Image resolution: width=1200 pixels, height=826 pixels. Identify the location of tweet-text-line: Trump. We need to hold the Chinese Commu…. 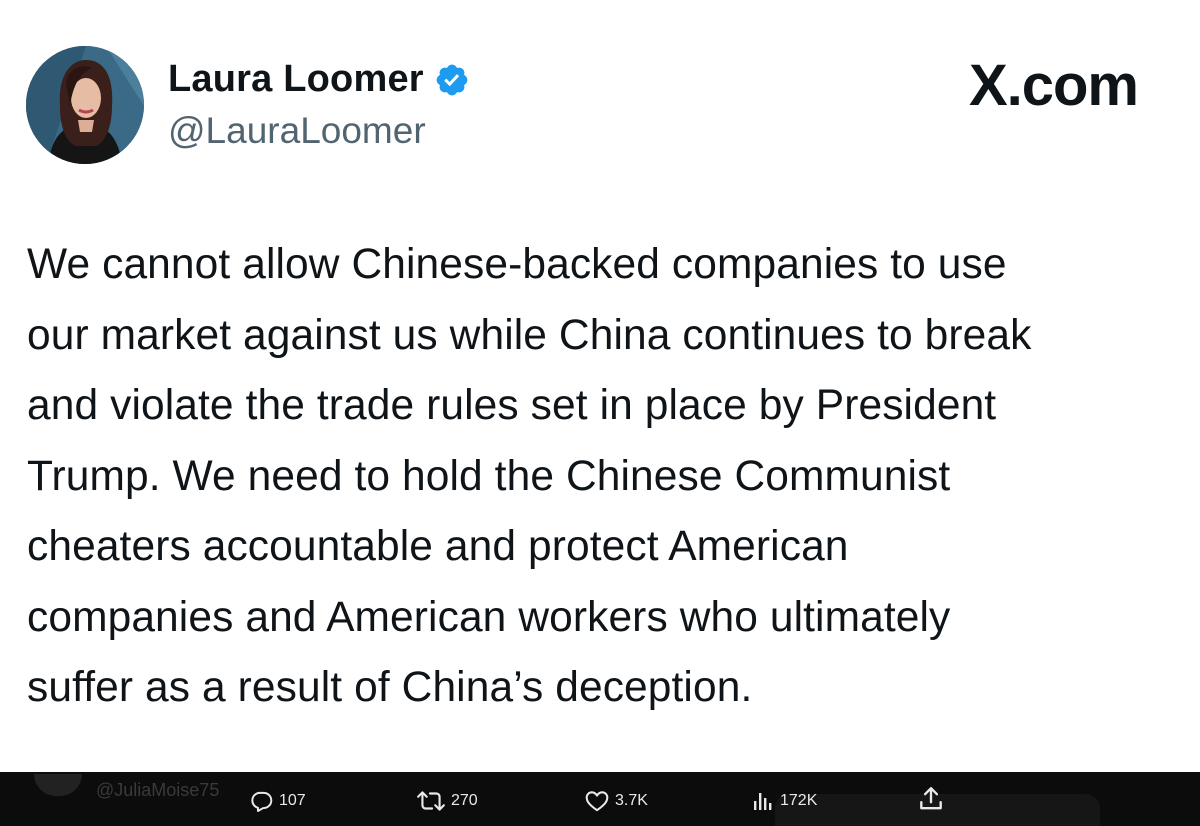
(489, 476).